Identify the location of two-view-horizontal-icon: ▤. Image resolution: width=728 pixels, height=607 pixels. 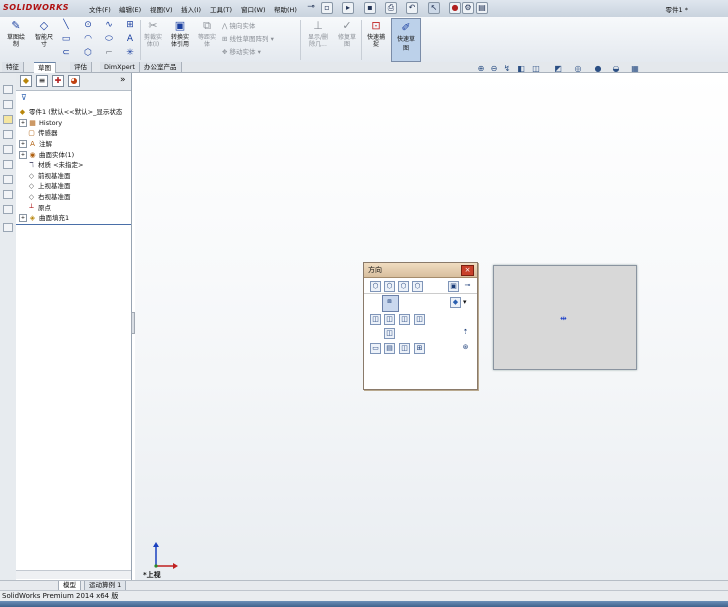
(389, 348).